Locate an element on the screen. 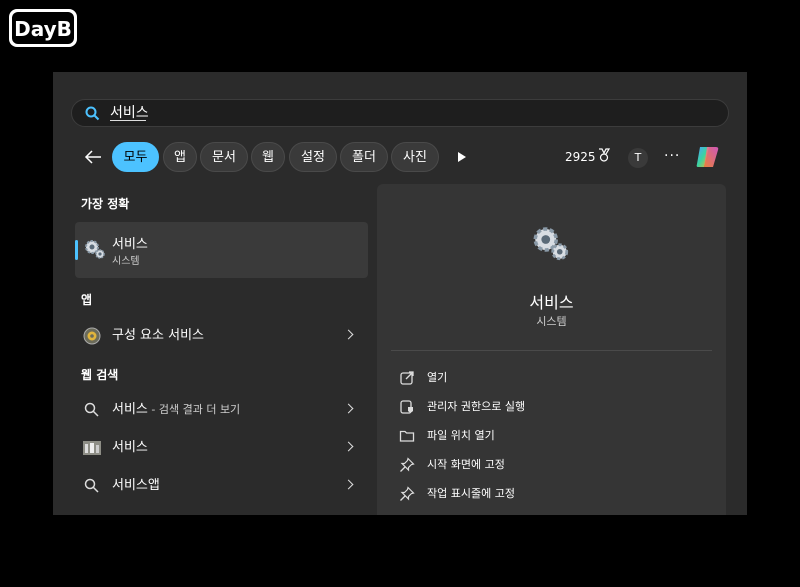 Image resolution: width=800 pixels, height=587 pixels. filter-chip-folders: 폴더 is located at coordinates (364, 157).